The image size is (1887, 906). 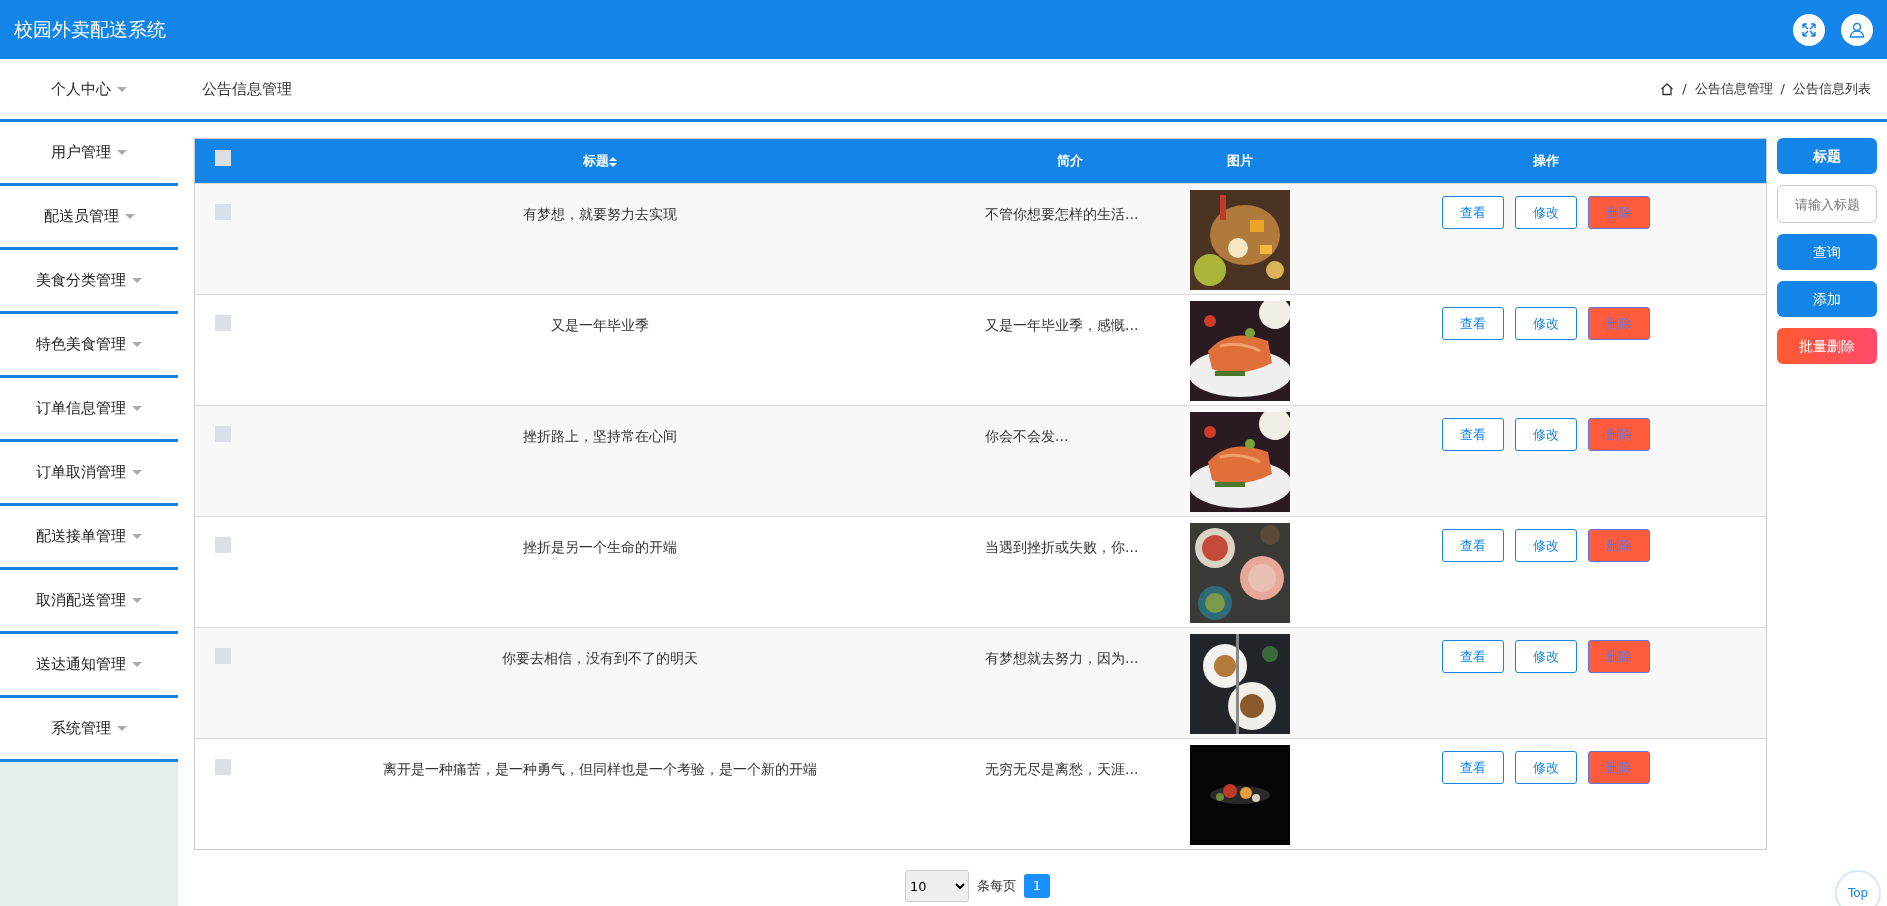 What do you see at coordinates (1827, 204) in the screenshot?
I see `search-field: 请输入标题` at bounding box center [1827, 204].